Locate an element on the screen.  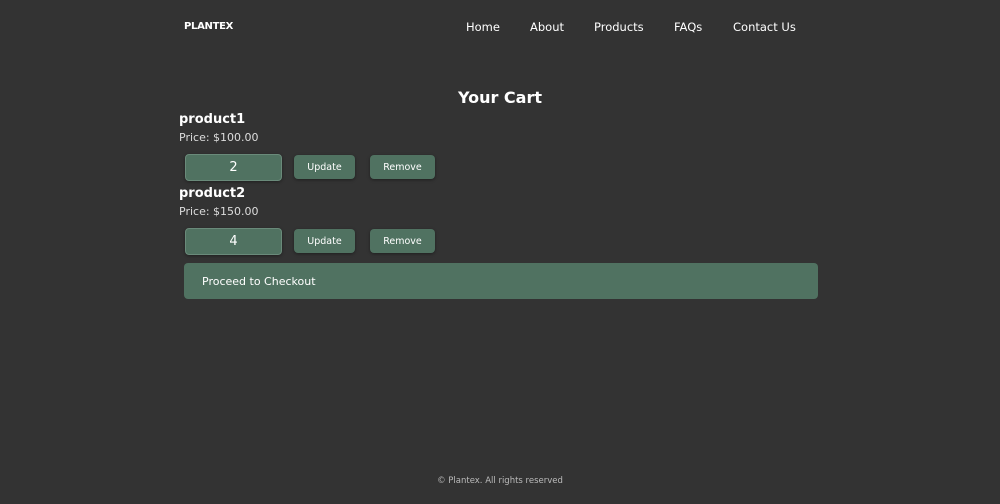
nav-faqs: FAQs is located at coordinates (703, 27).